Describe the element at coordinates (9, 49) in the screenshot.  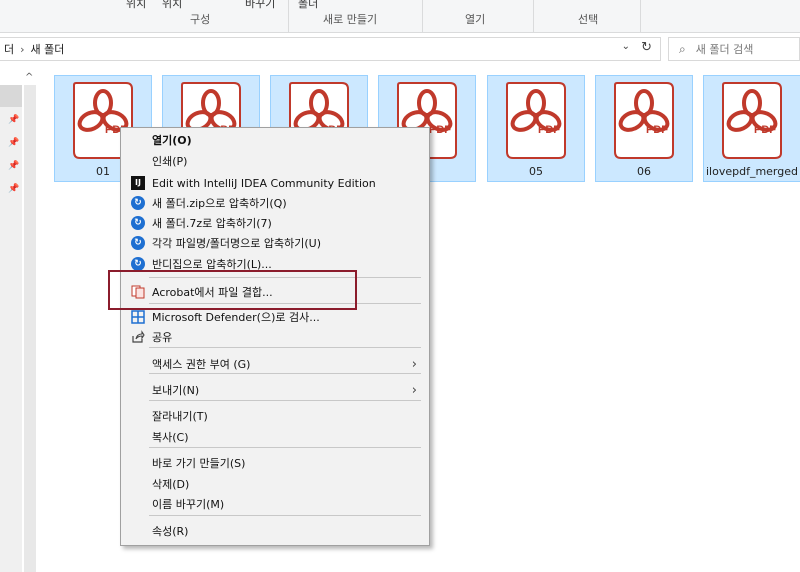
I see `breadcrumb-parent: 더` at that location.